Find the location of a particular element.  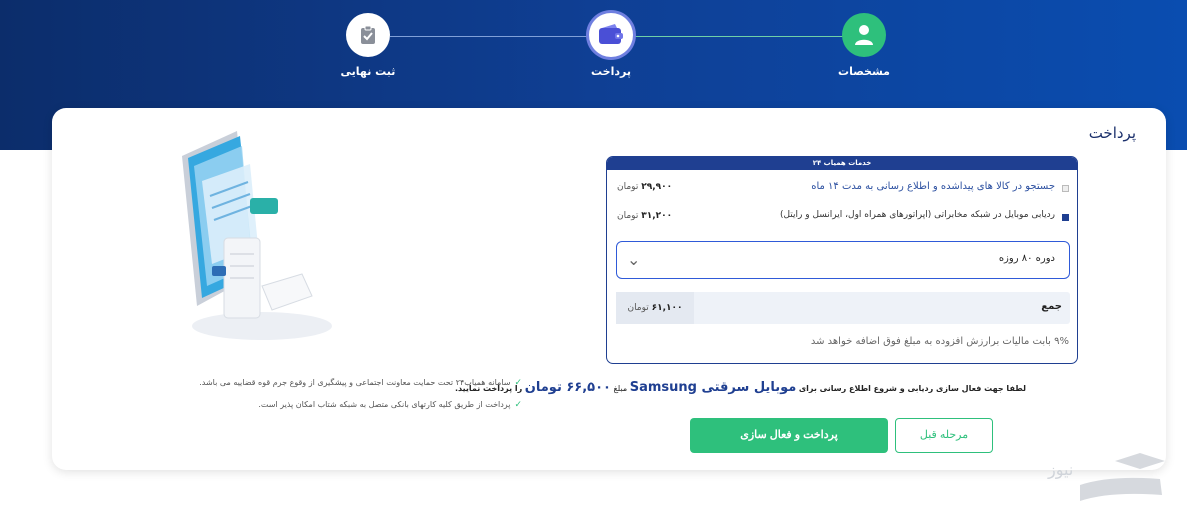

pay-and-activate-button: پرداخت و فعال سازی is located at coordinates (789, 435).